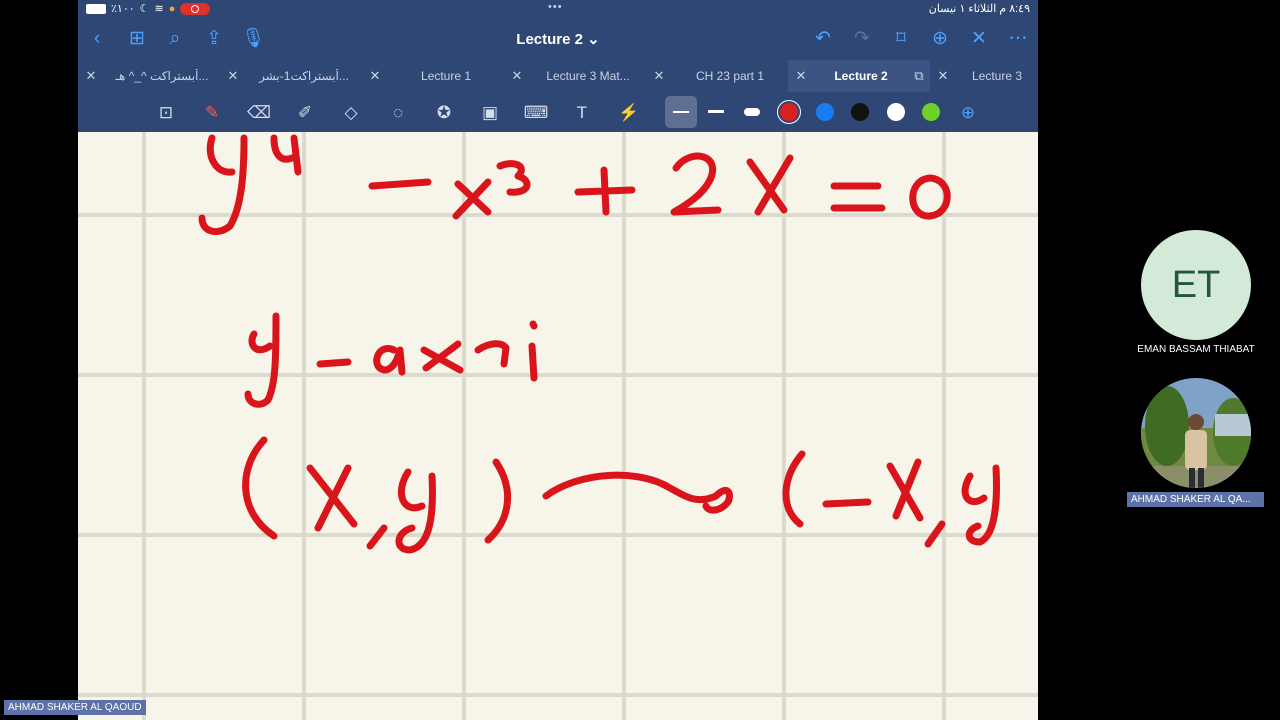  Describe the element at coordinates (770, 185) in the screenshot. I see `ink-big-x` at that location.